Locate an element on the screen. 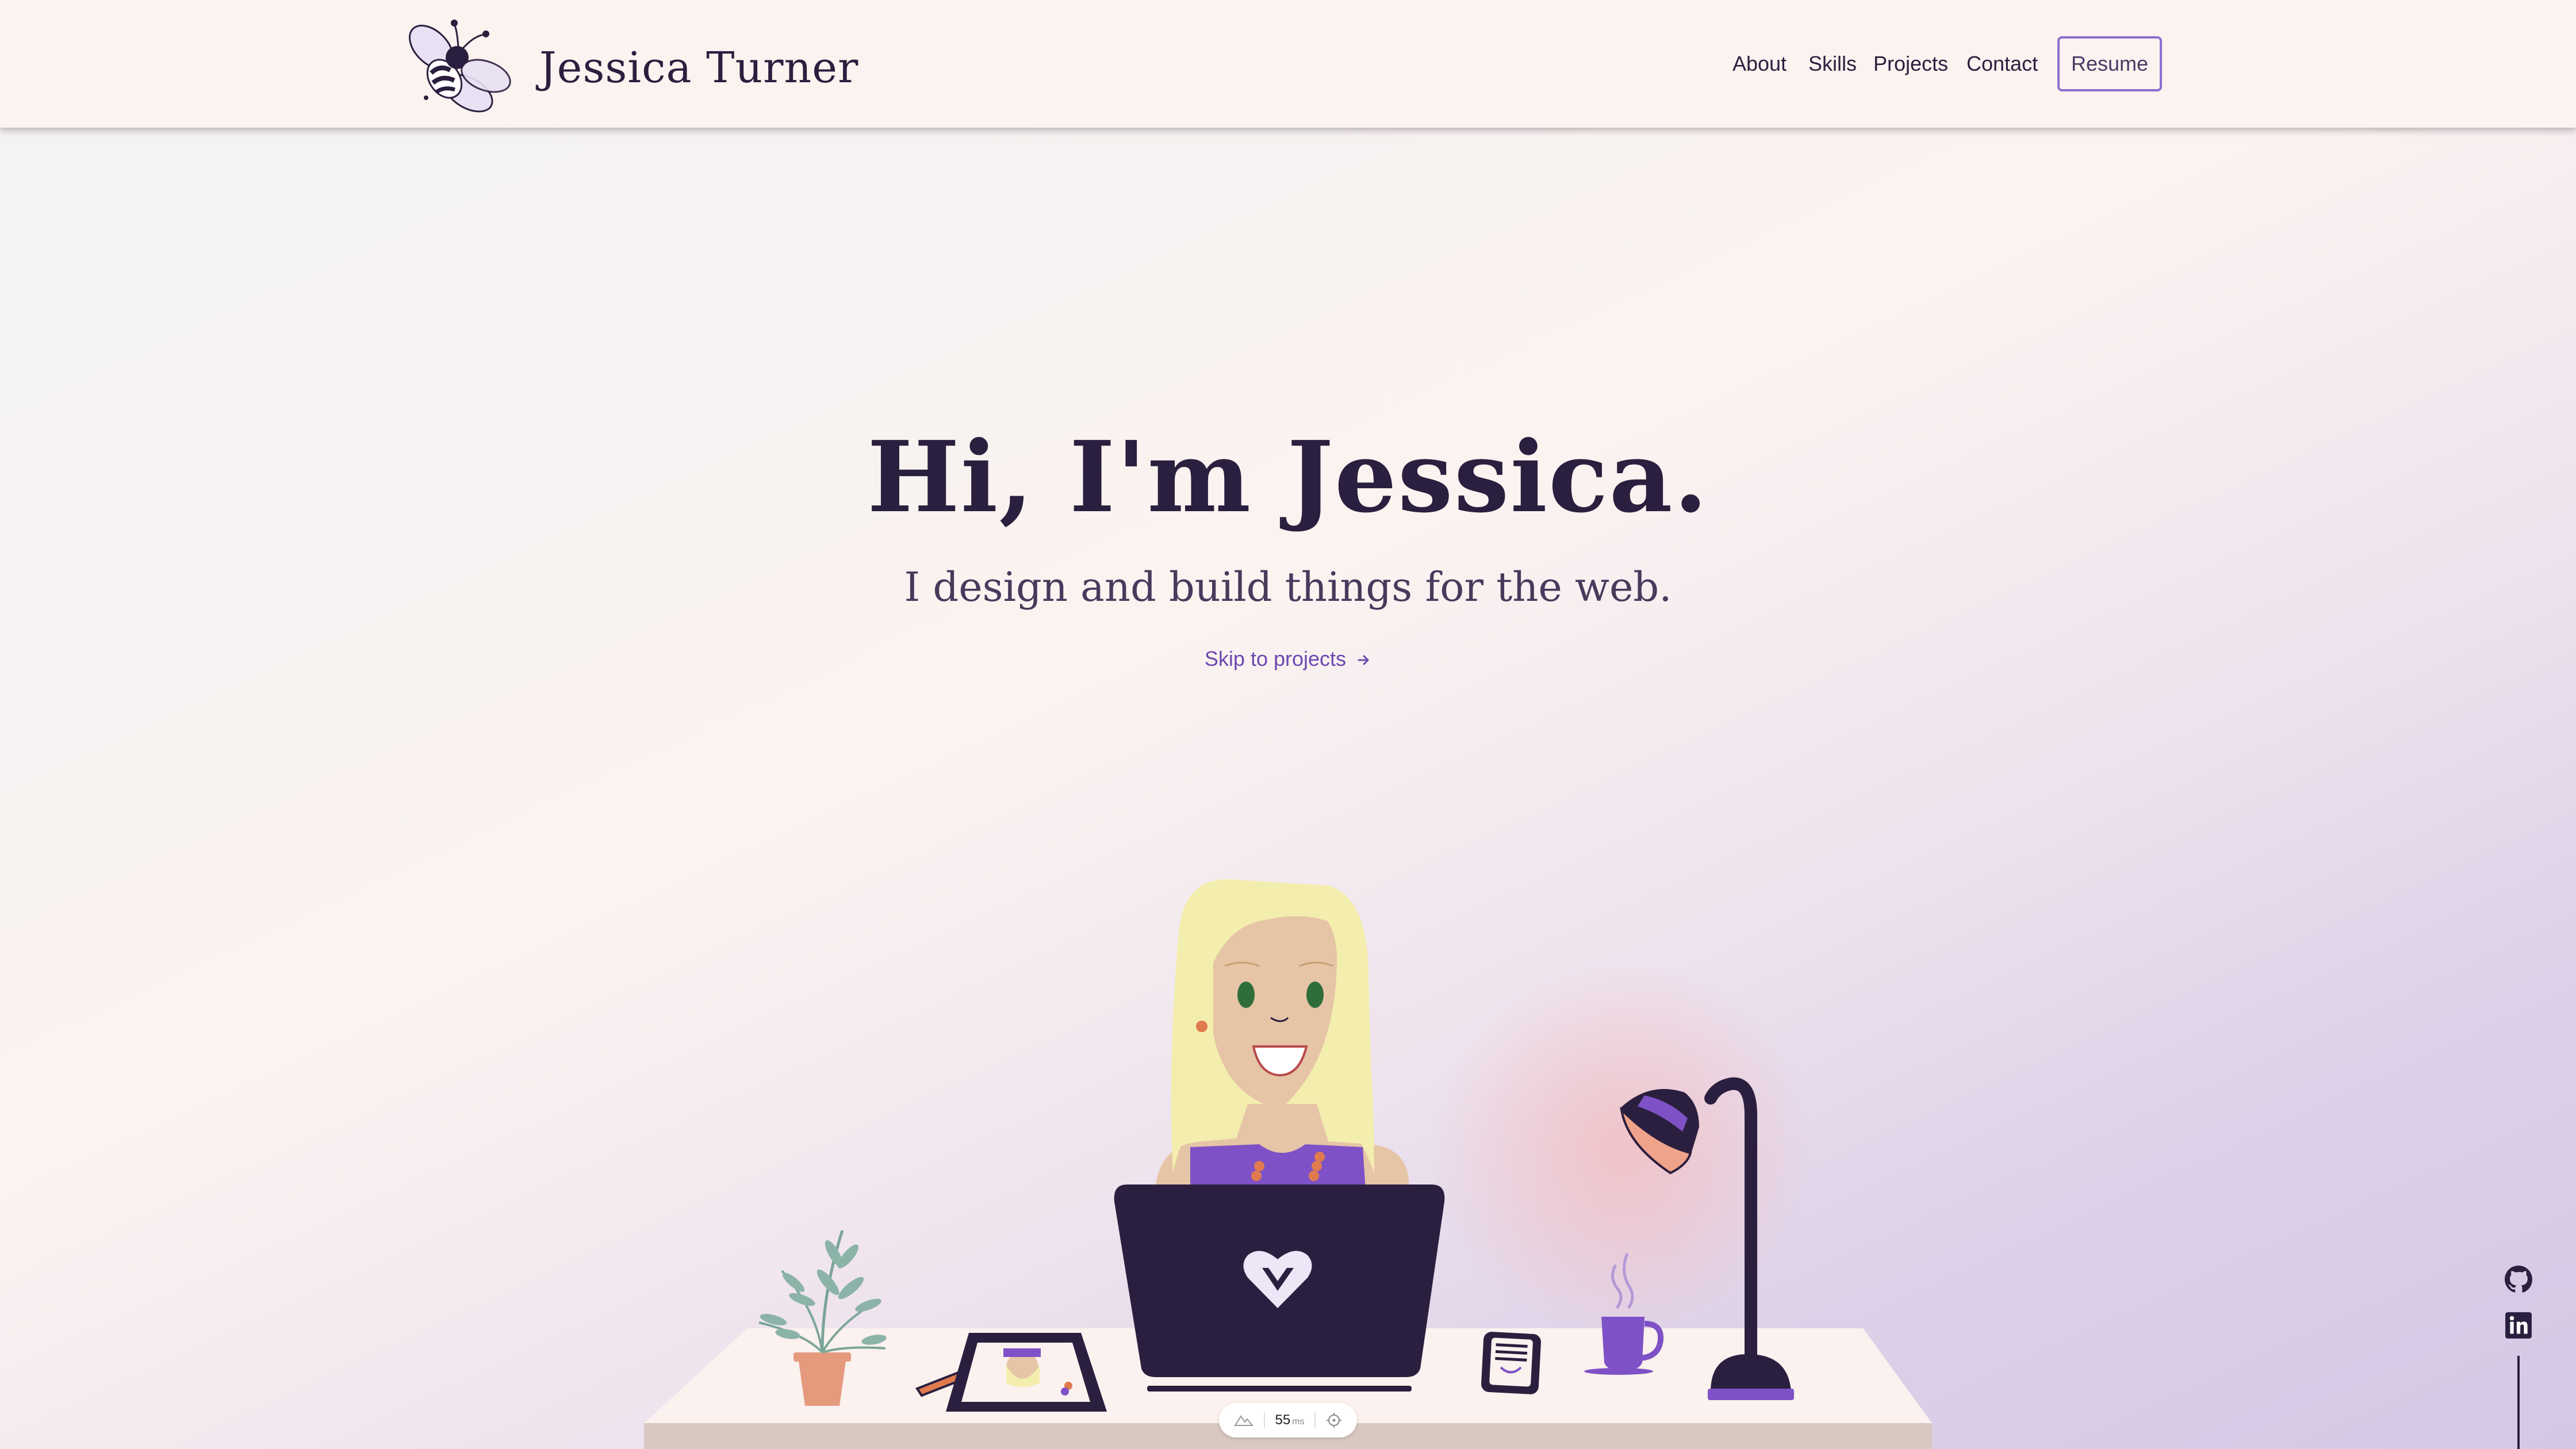 The image size is (2576, 1449). tablet-icon is located at coordinates (1026, 1372).